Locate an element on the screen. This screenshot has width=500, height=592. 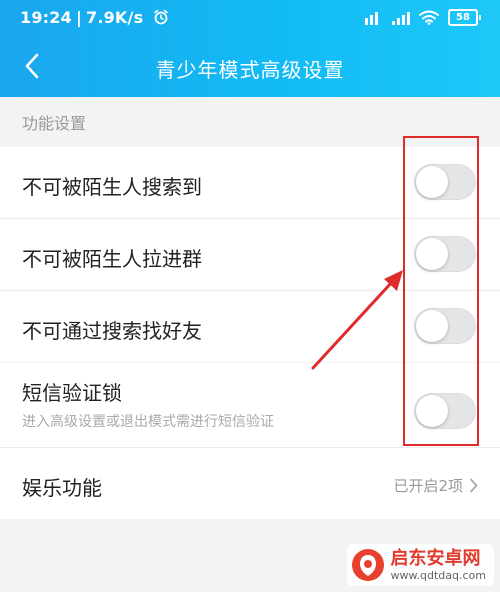
setting-row-find-friends: 不可通过搜索找好友 is located at coordinates (250, 326).